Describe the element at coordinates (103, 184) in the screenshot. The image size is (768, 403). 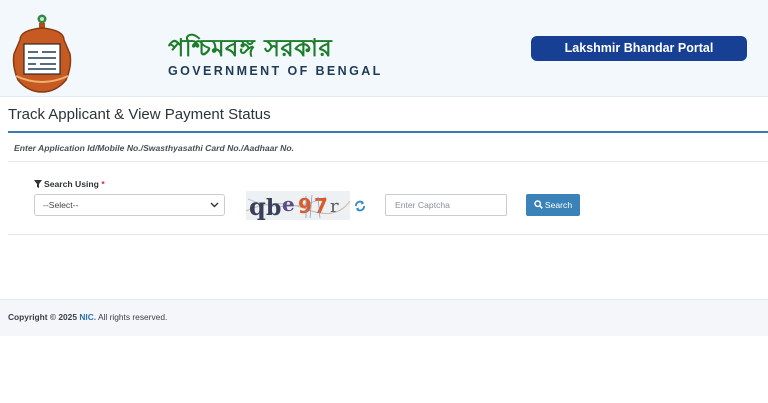
I see `required-mark: *` at that location.